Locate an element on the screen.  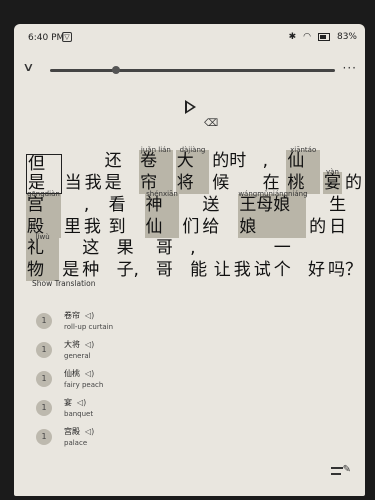
bluetooth-icon: ✱ is located at coordinates (292, 37).